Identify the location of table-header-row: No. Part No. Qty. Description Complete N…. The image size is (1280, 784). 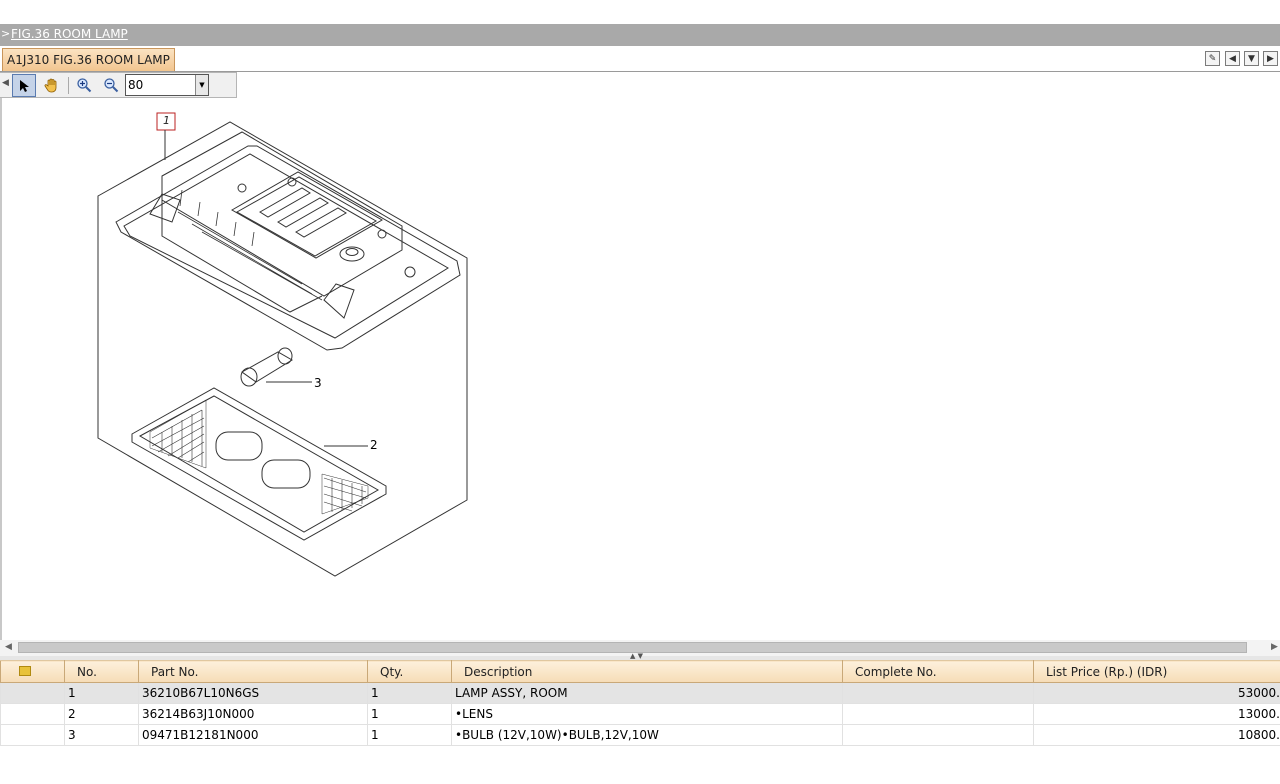
(640, 671).